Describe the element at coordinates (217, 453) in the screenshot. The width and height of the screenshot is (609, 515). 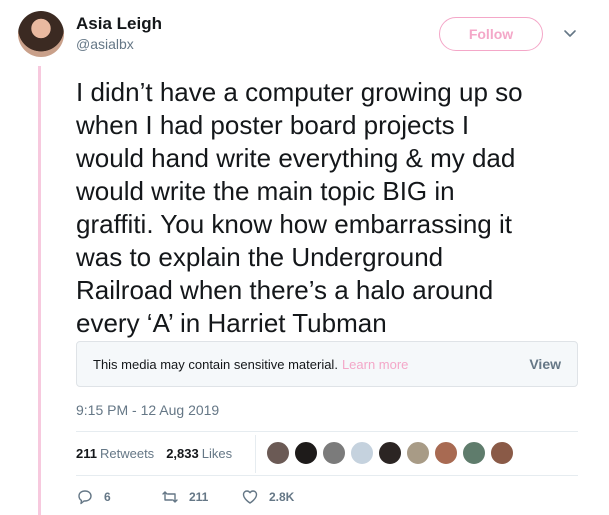
I see `likes-label: Likes` at that location.